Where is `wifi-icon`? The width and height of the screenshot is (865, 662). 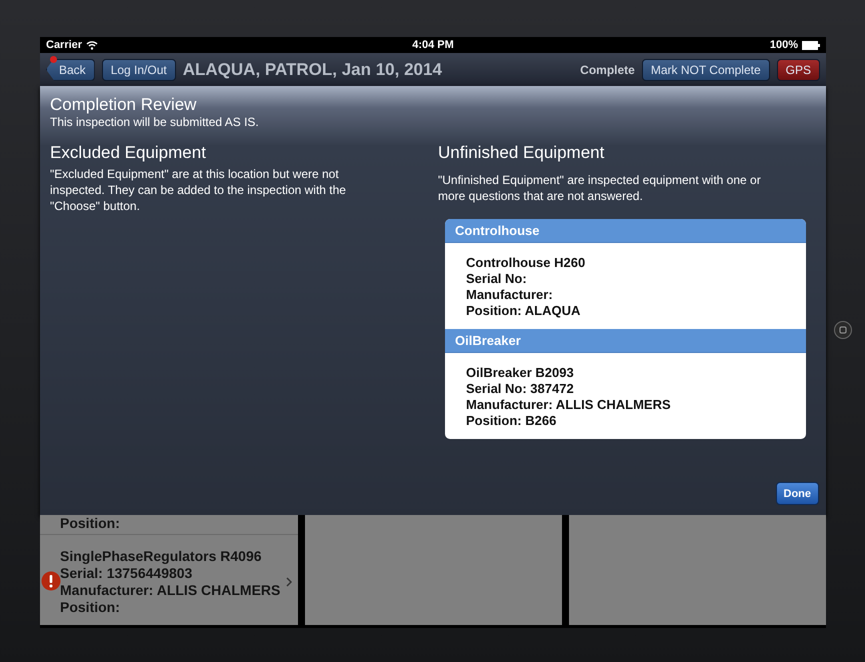
wifi-icon is located at coordinates (92, 45).